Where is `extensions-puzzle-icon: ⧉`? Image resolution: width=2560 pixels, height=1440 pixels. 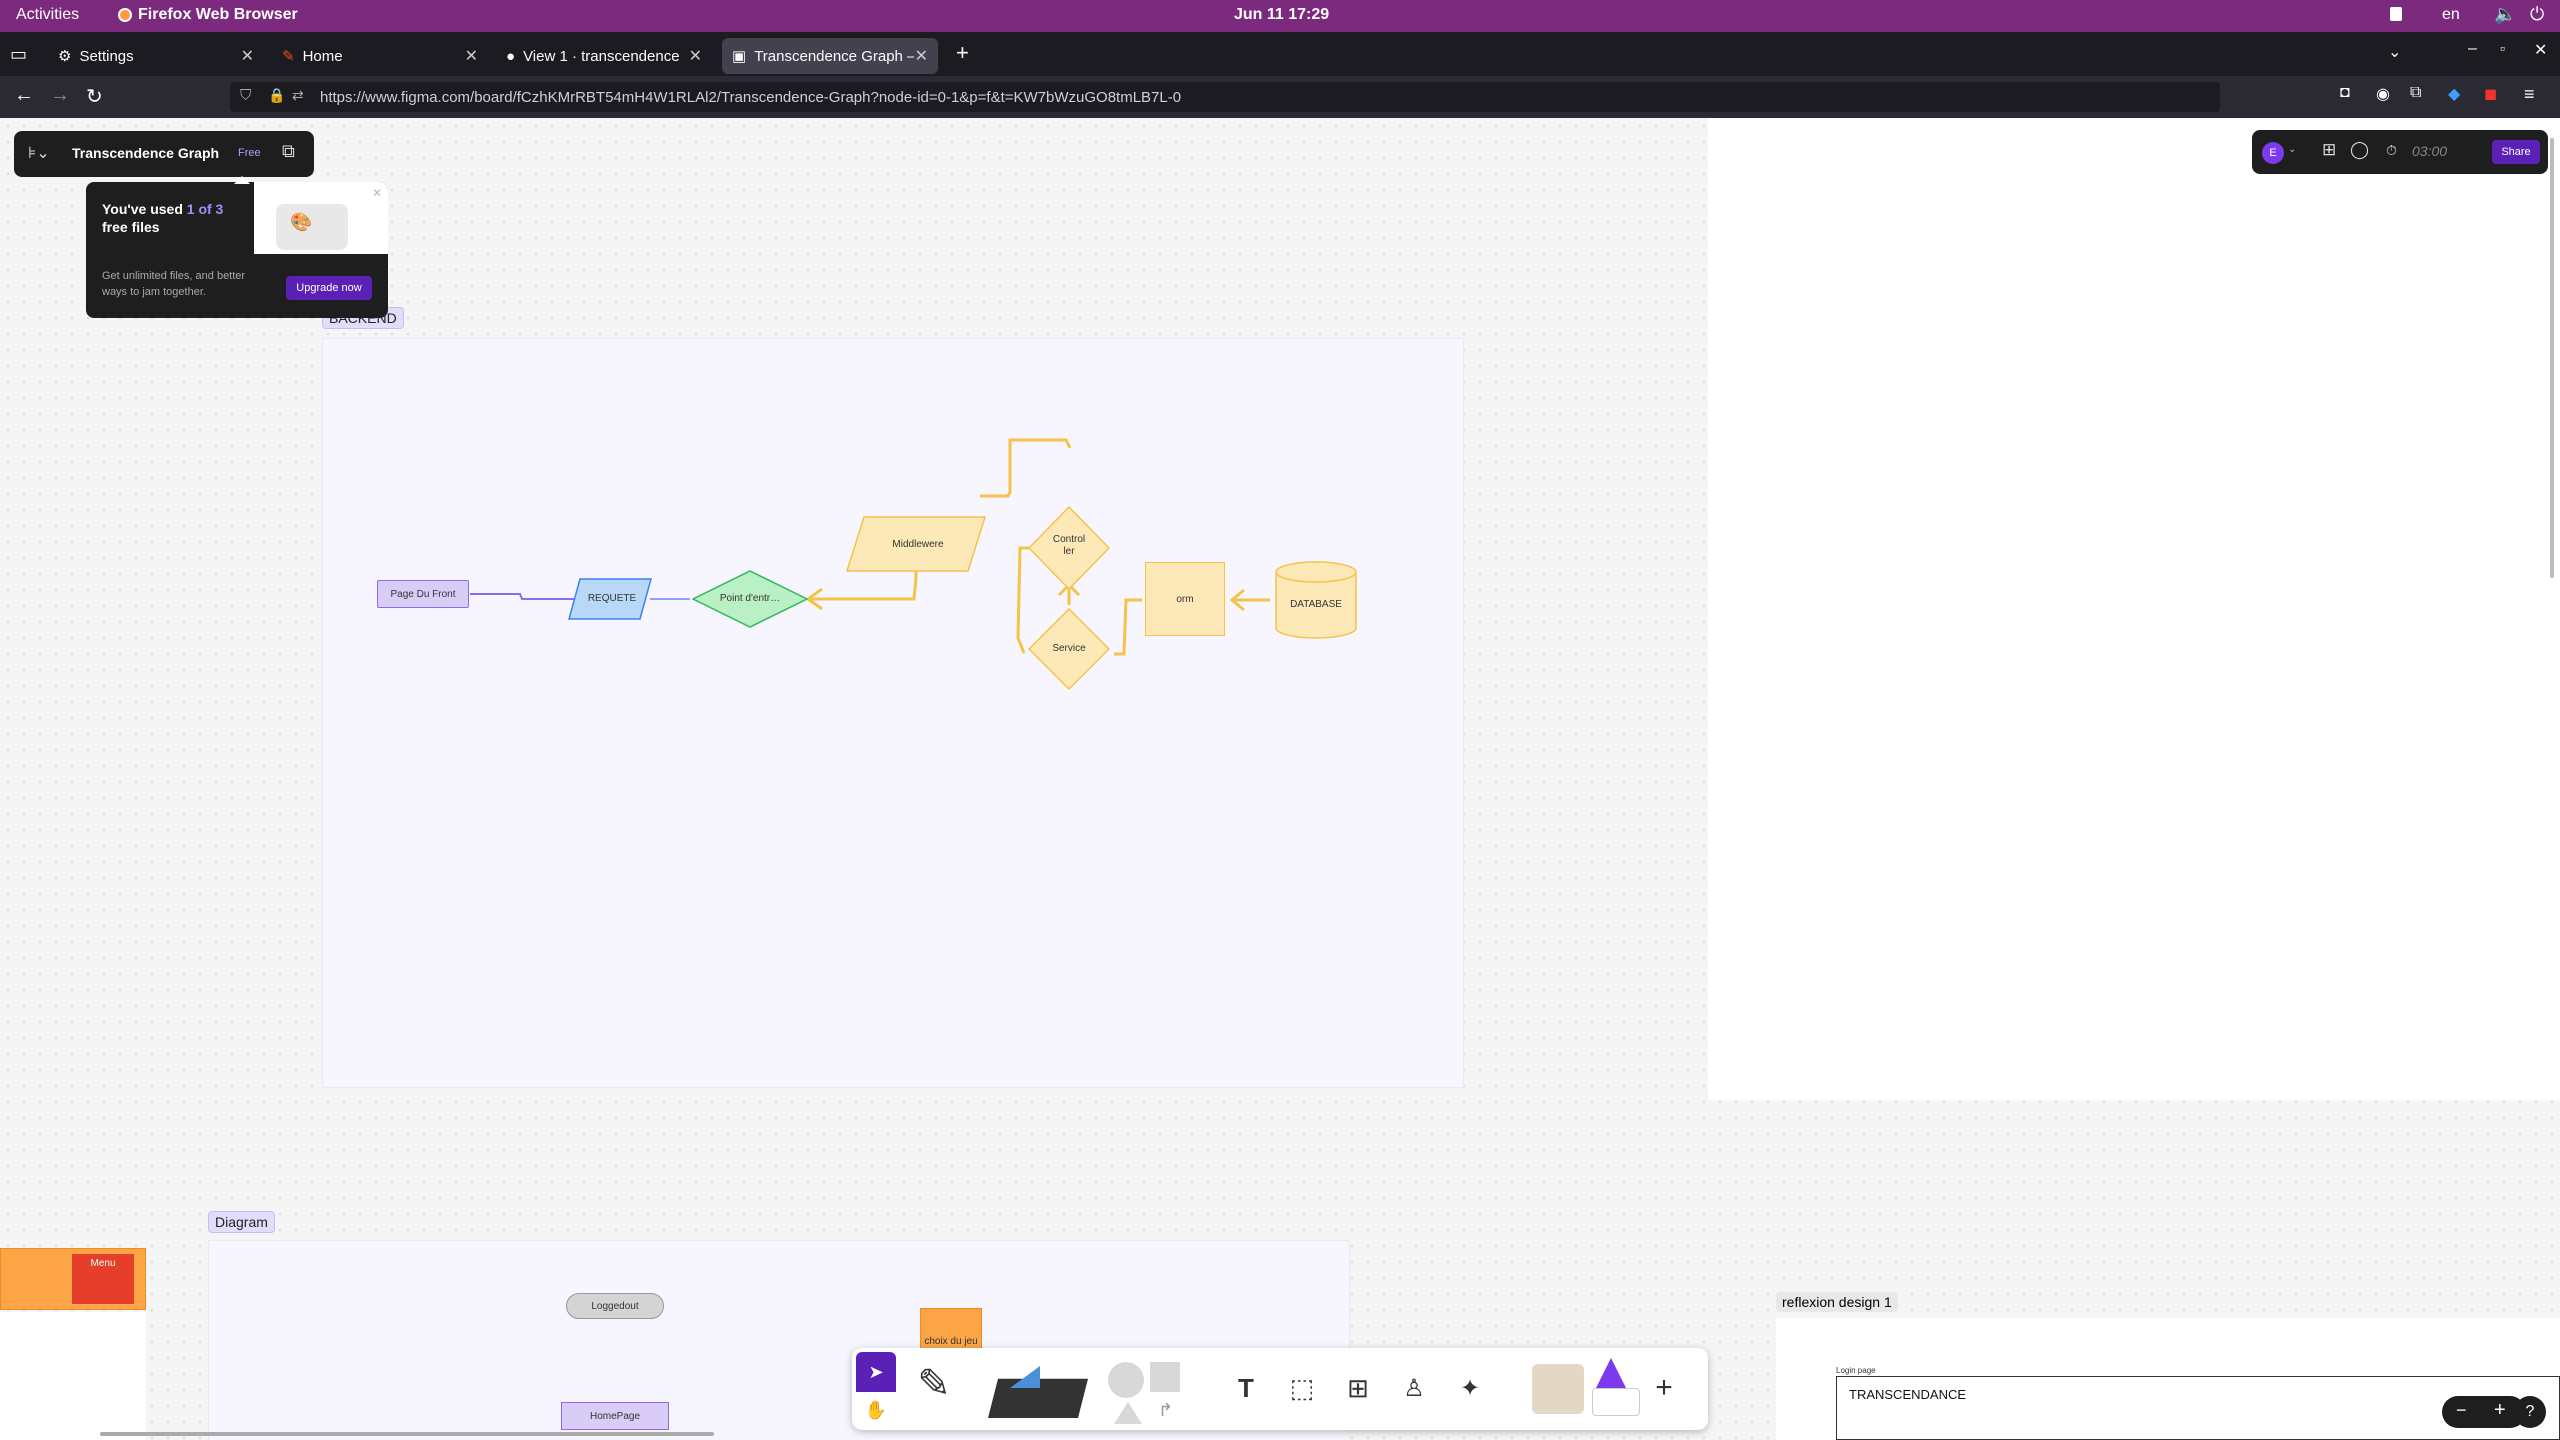
extensions-puzzle-icon: ⧉ is located at coordinates (2415, 93).